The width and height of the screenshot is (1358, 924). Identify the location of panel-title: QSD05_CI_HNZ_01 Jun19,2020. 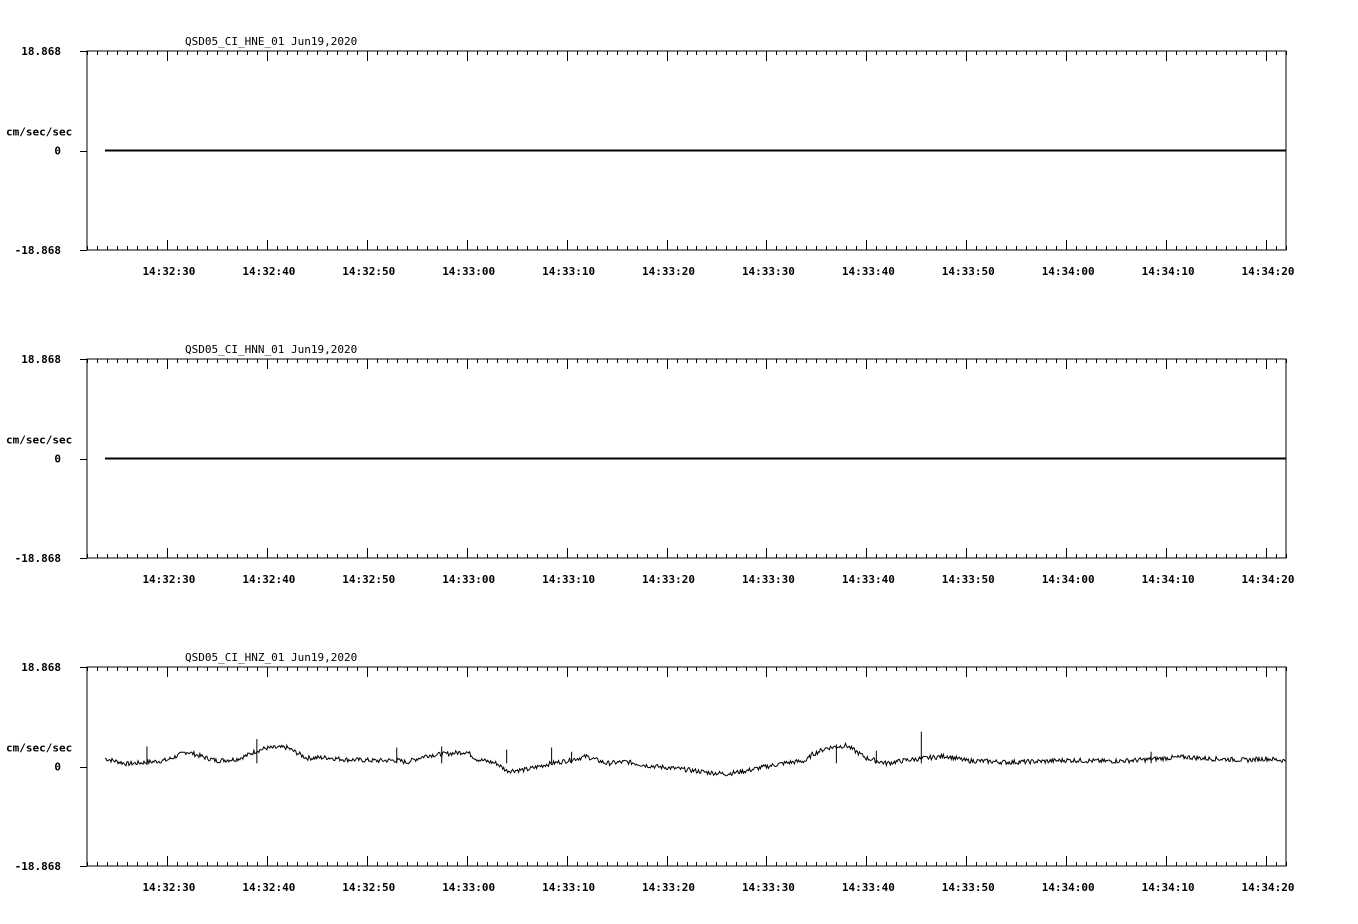
(271, 657).